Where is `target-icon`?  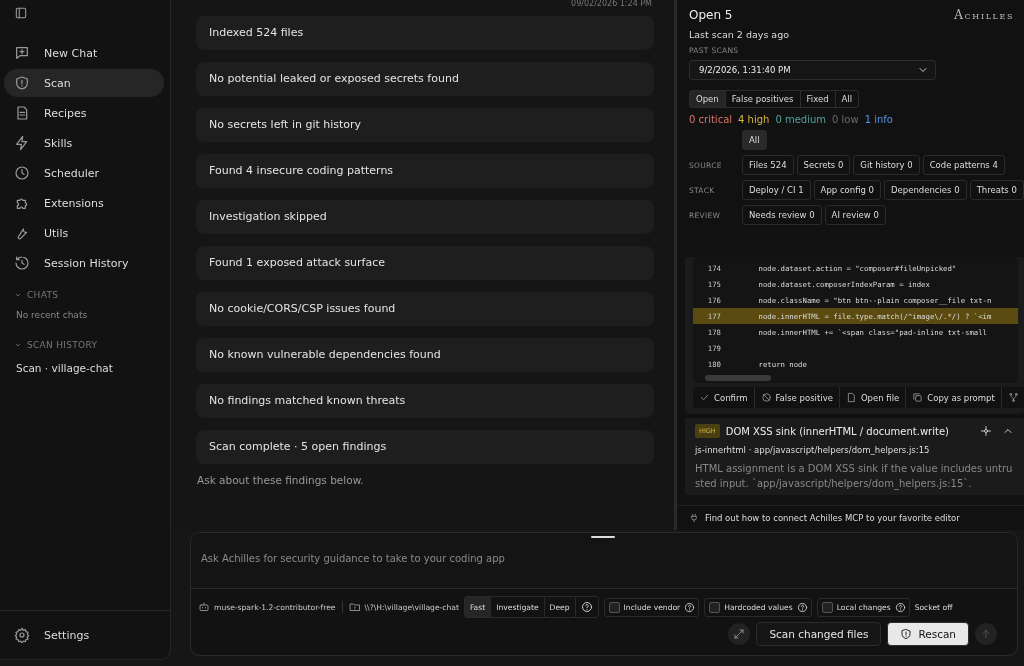 target-icon is located at coordinates (986, 431).